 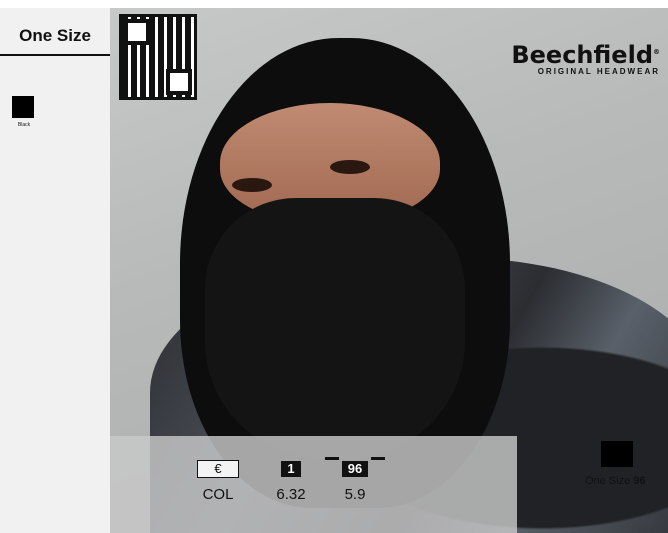 I want to click on size-box: One Size 96, so click(x=625, y=471).